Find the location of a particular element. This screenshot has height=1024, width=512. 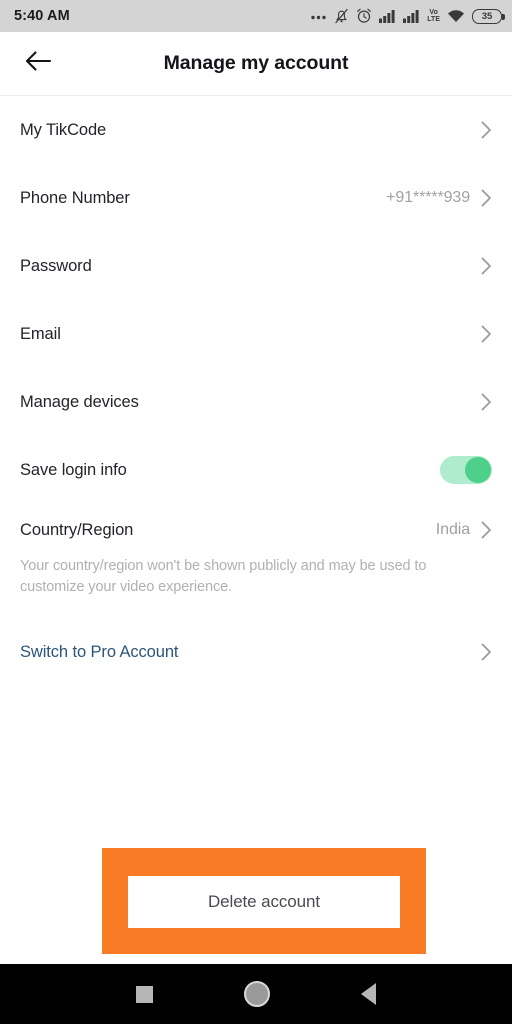

row-value-country: India is located at coordinates (452, 529).